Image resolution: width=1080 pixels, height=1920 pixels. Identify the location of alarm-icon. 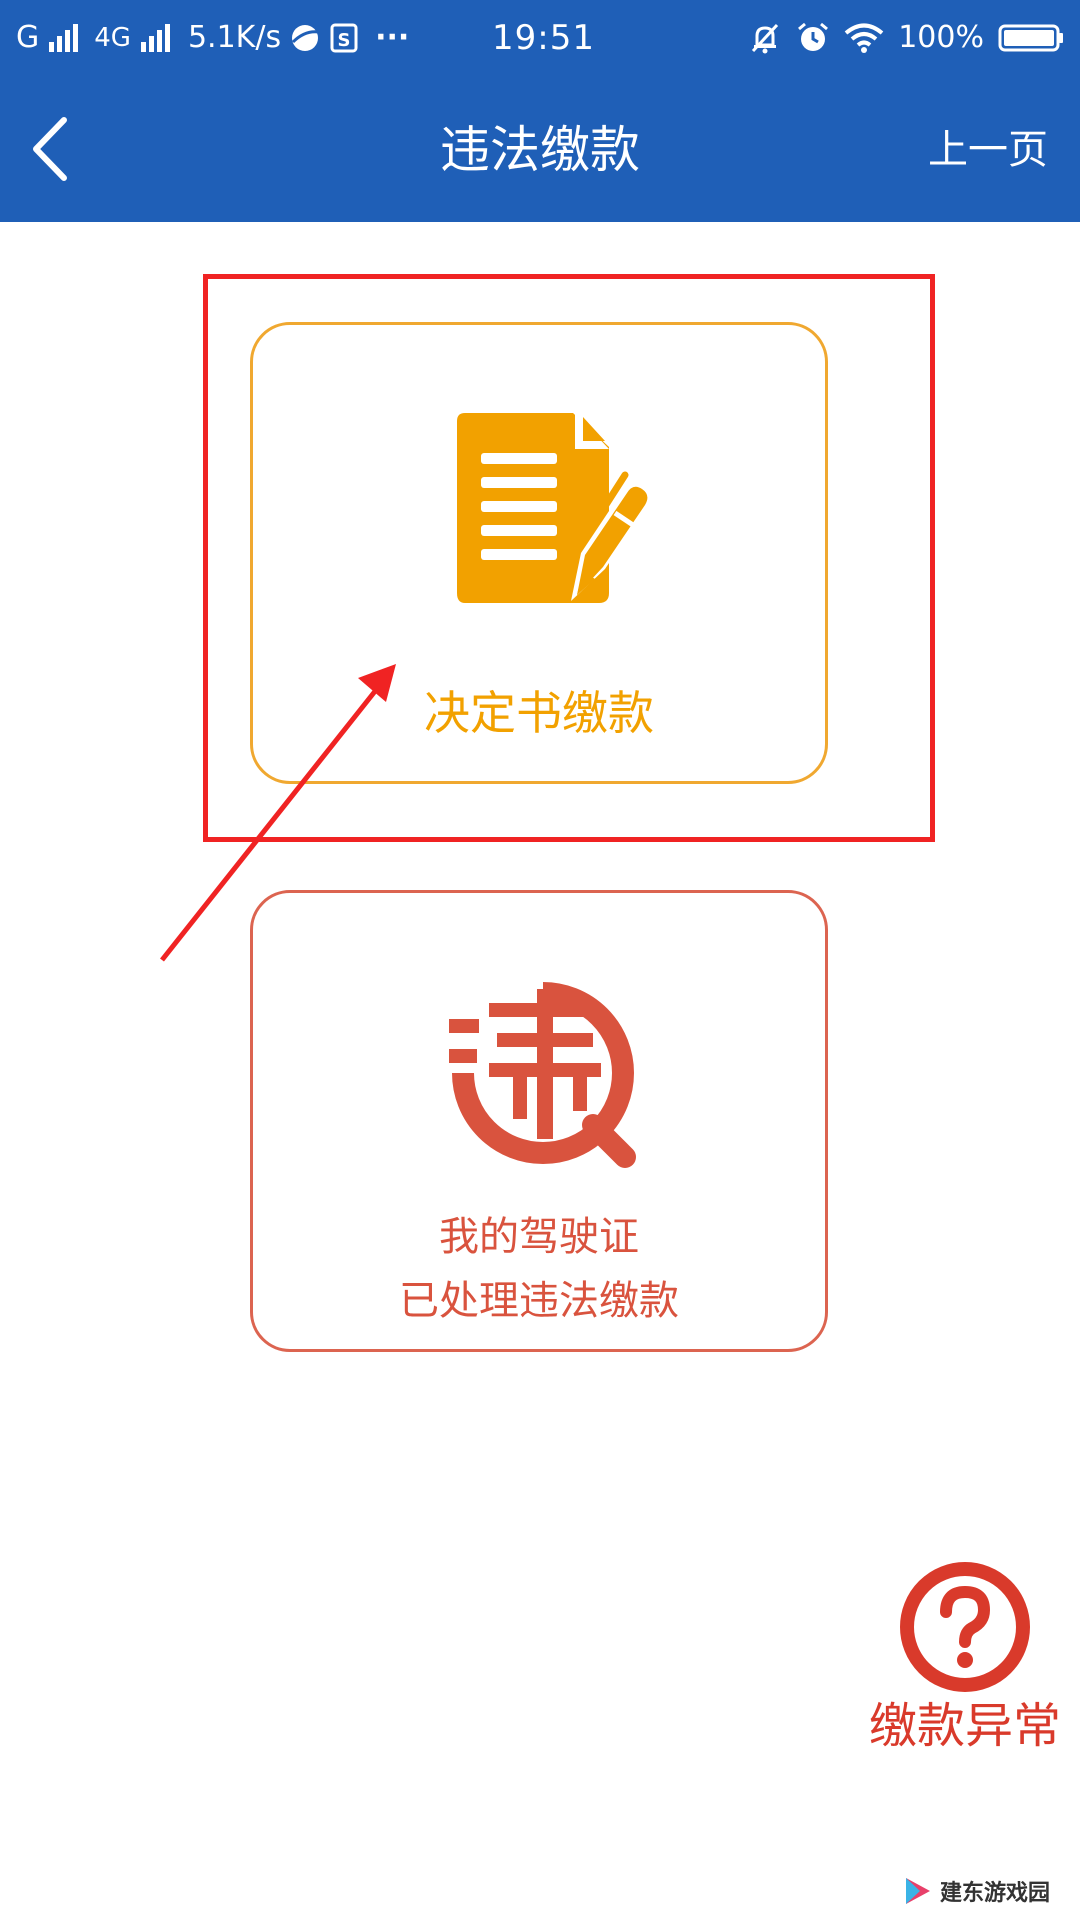
(813, 38).